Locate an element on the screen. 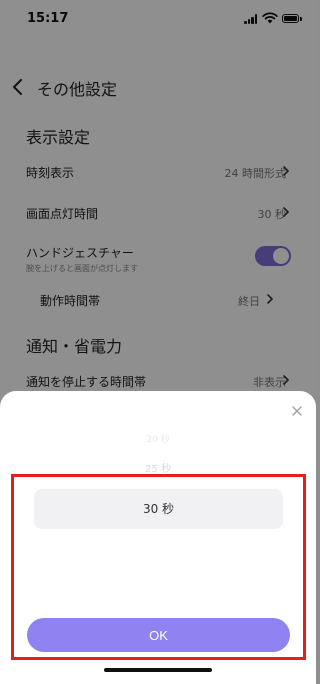 The width and height of the screenshot is (320, 684). picker-option: 25 秒 is located at coordinates (158, 467).